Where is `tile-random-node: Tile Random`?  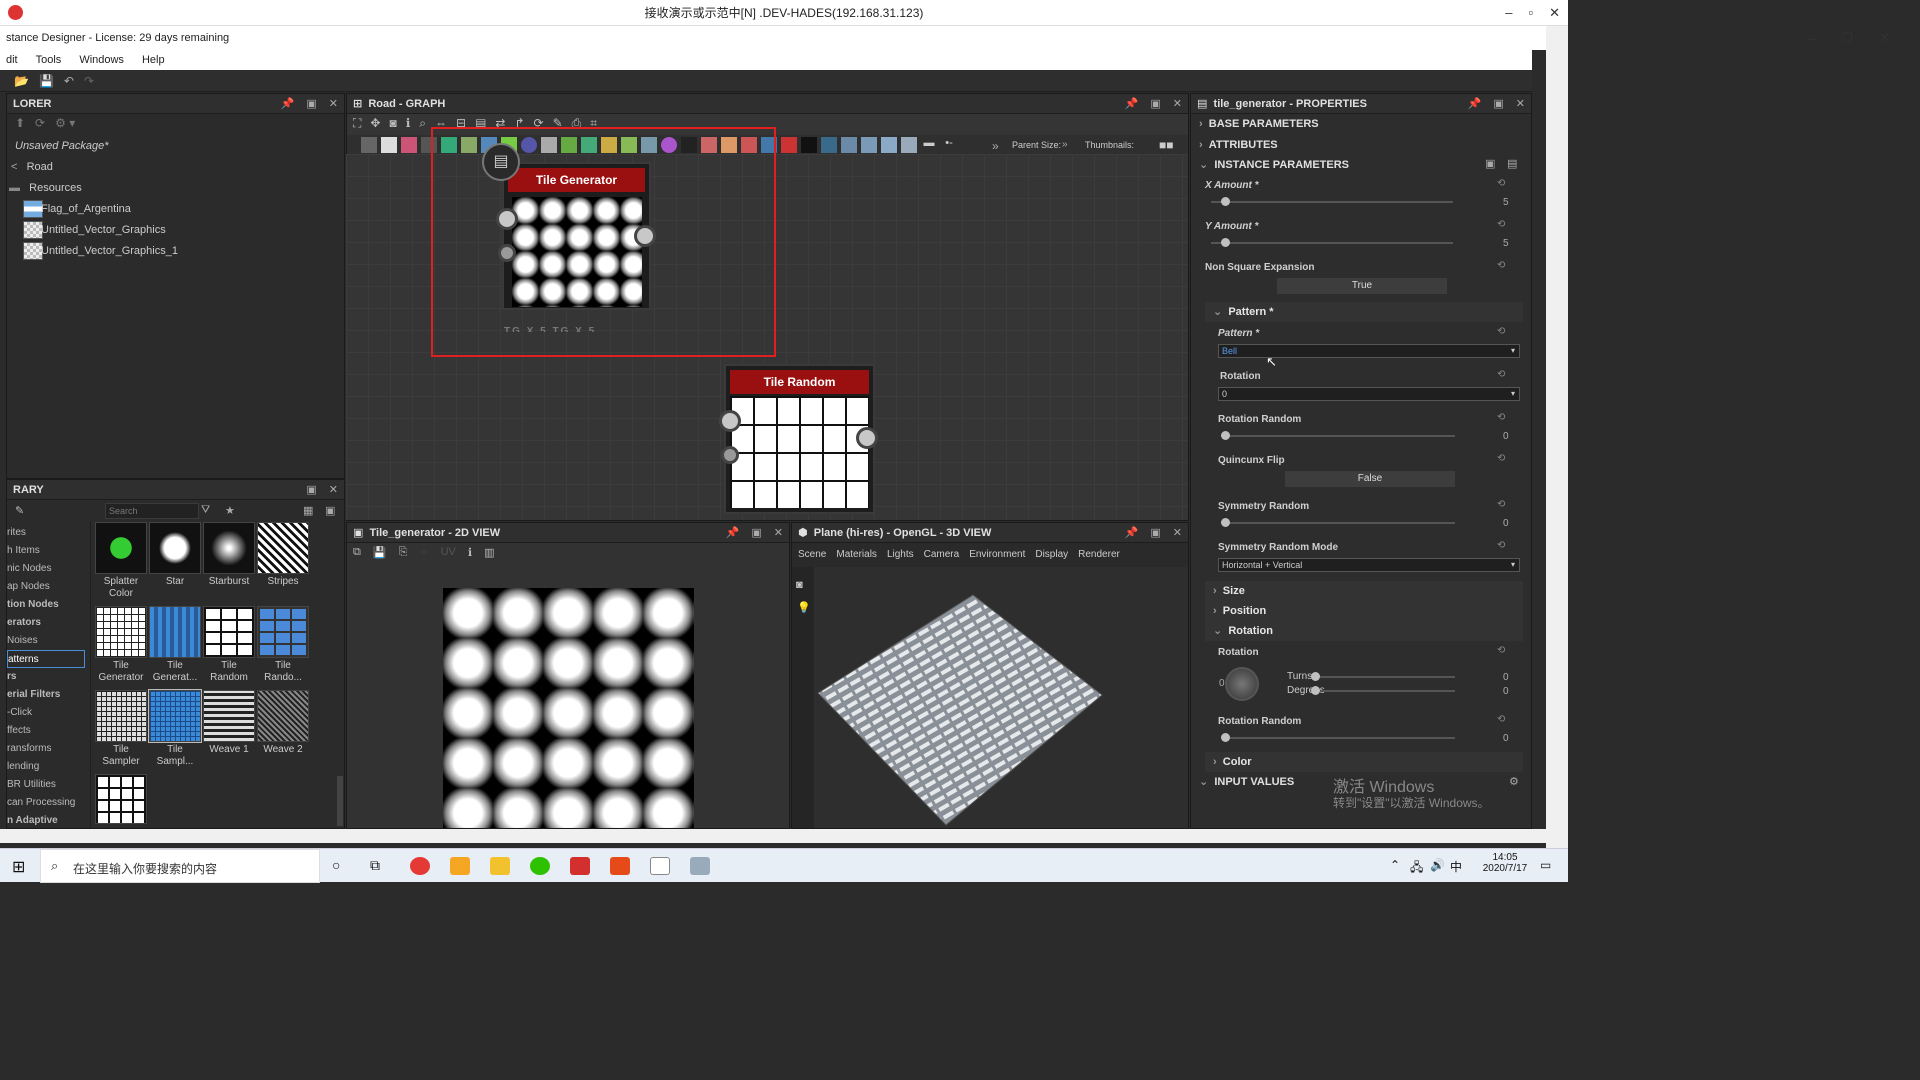
tile-random-node: Tile Random is located at coordinates (799, 439).